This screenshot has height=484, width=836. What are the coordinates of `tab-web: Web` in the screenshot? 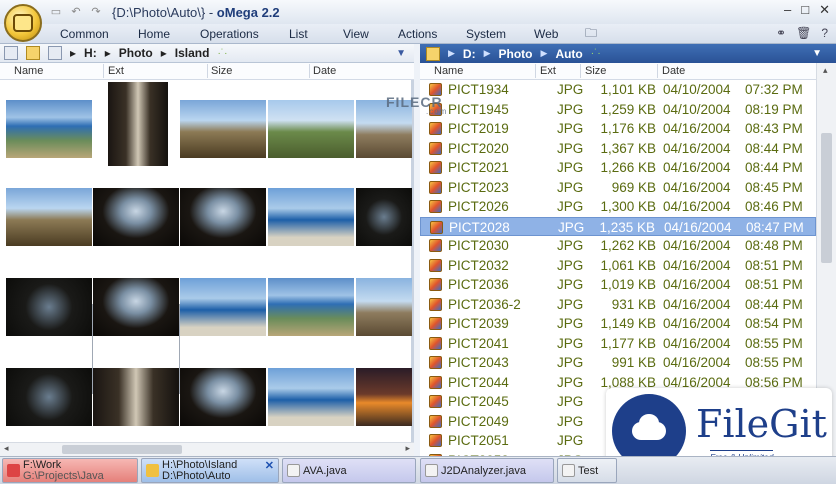 It's located at (546, 34).